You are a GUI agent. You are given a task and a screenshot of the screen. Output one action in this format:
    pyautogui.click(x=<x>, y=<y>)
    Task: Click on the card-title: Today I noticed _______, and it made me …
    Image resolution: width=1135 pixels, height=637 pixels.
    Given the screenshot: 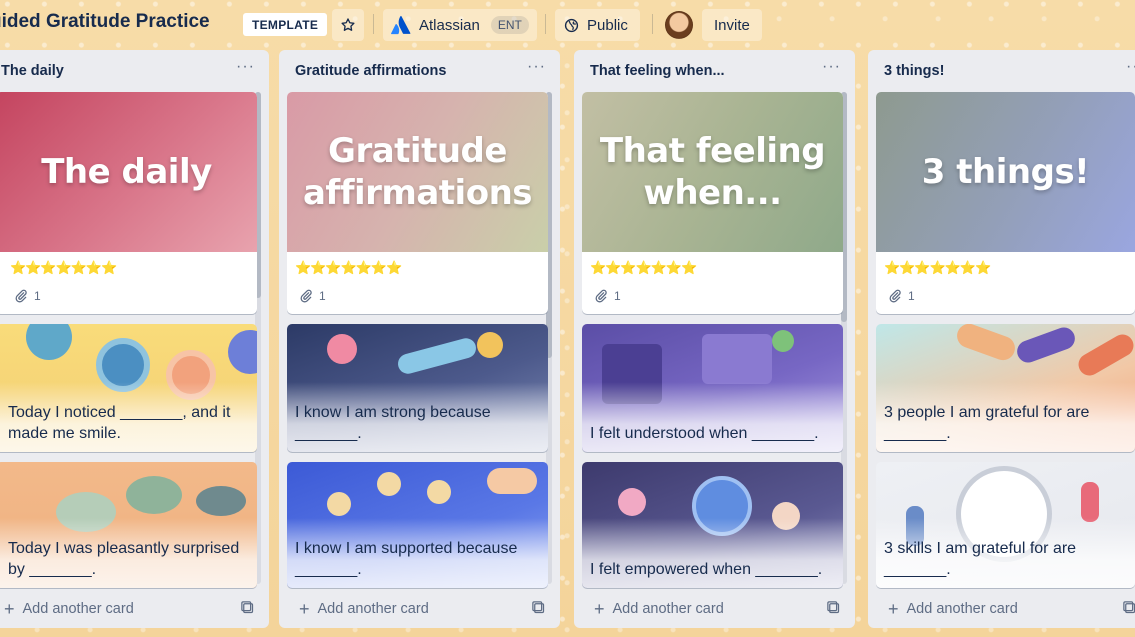 What is the action you would take?
    pyautogui.click(x=119, y=423)
    